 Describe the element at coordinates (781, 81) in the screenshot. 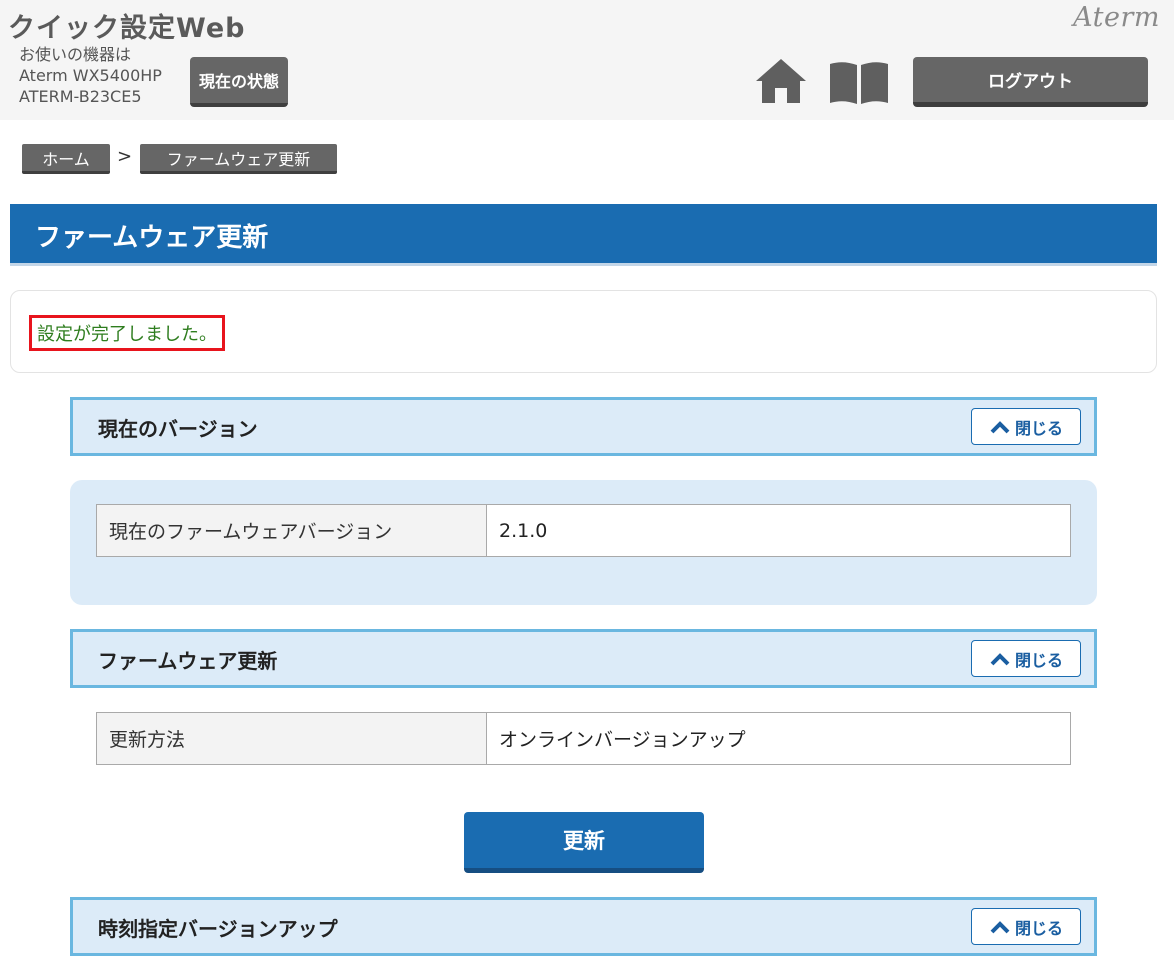

I see `home-icon` at that location.